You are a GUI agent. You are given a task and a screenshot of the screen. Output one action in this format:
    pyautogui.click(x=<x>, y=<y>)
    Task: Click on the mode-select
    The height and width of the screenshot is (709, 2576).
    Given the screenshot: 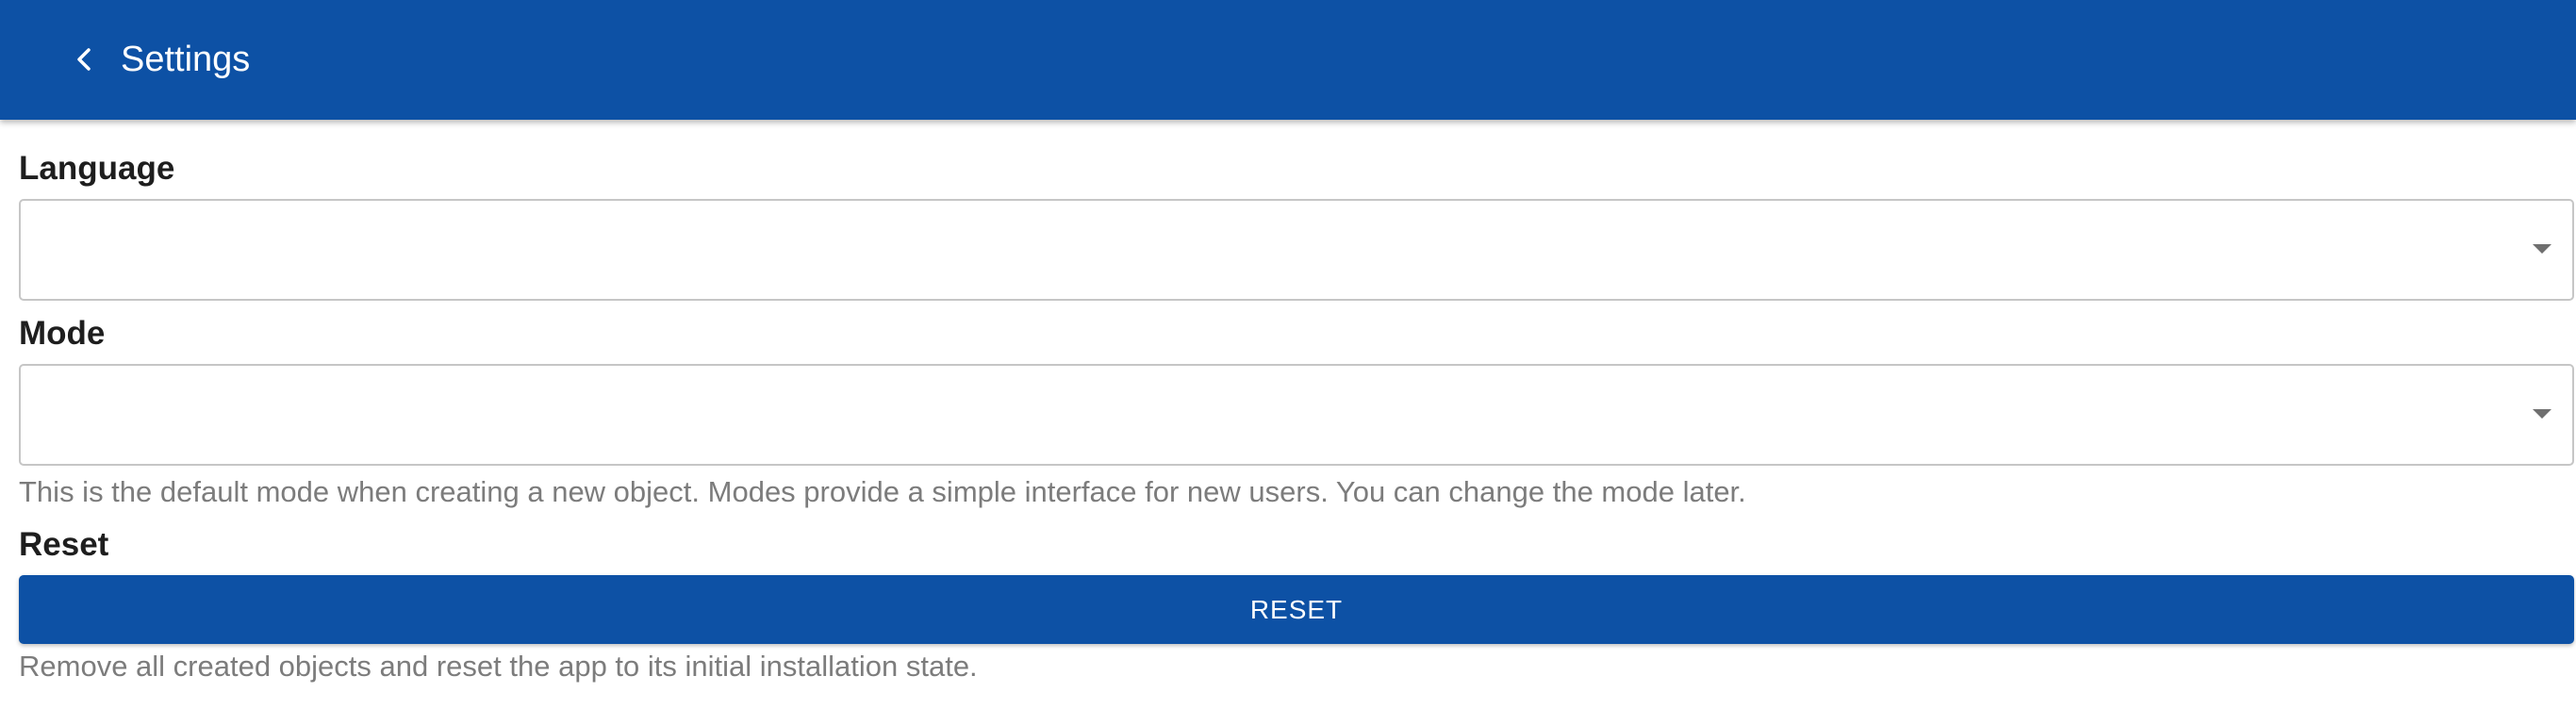 What is the action you would take?
    pyautogui.click(x=1296, y=415)
    